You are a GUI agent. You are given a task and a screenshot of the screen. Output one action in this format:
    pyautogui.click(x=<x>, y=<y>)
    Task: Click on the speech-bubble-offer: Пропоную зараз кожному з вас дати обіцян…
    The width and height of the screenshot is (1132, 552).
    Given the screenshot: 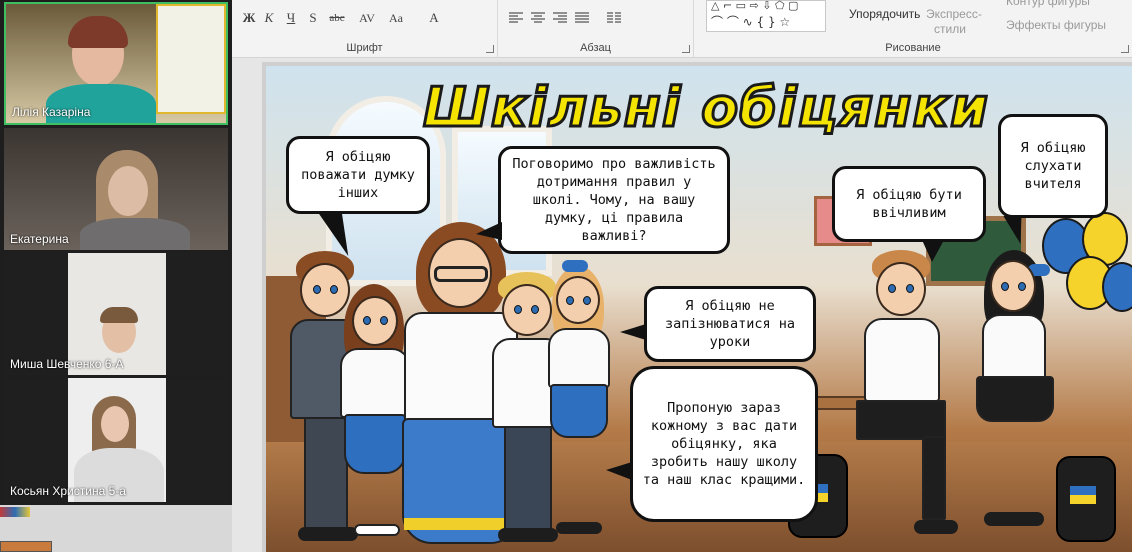 What is the action you would take?
    pyautogui.click(x=724, y=444)
    